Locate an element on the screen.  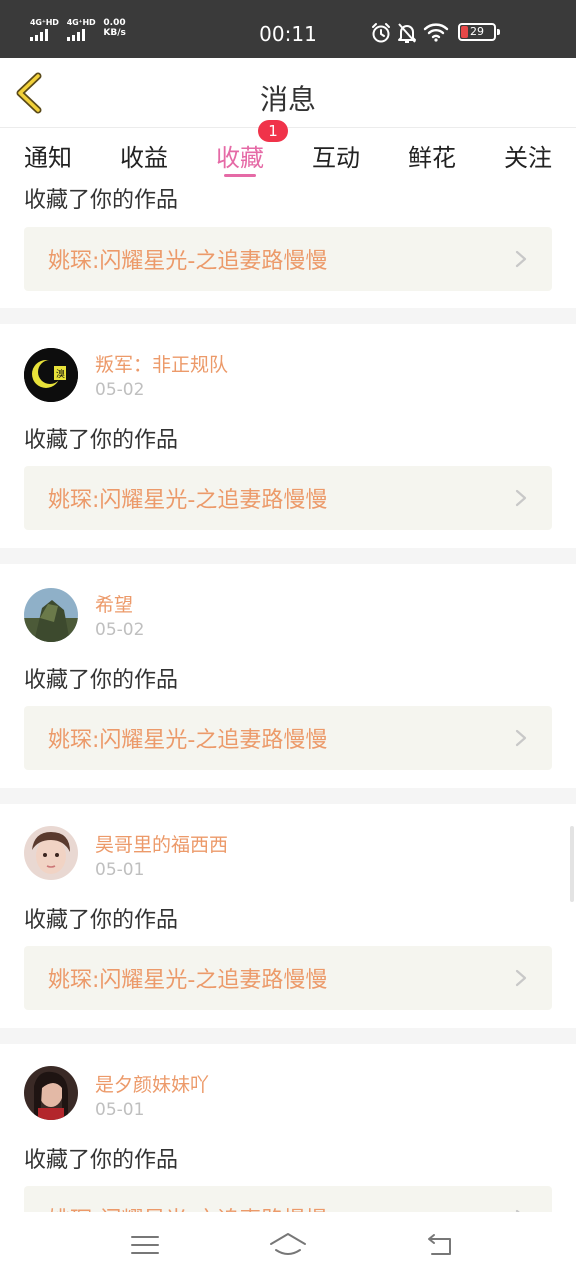
username: 是夕颜妹妹吖 is located at coordinates (152, 1083).